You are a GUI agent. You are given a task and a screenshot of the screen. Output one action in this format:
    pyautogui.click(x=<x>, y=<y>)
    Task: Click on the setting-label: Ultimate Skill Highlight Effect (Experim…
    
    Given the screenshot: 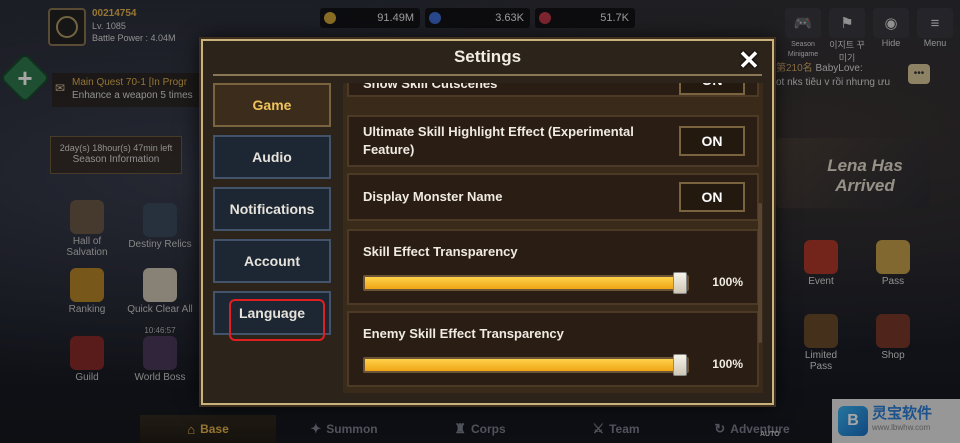 What is the action you would take?
    pyautogui.click(x=498, y=140)
    